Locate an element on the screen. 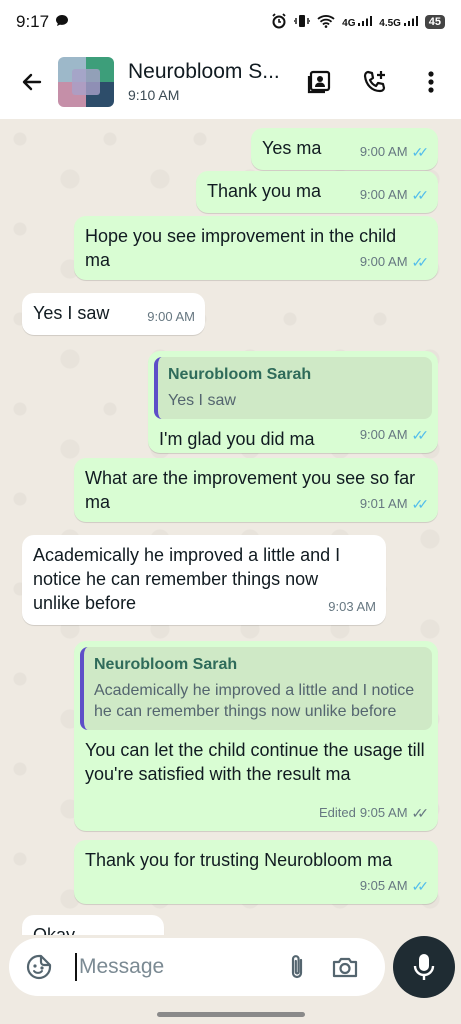 The height and width of the screenshot is (1024, 461). attach-button is located at coordinates (297, 967).